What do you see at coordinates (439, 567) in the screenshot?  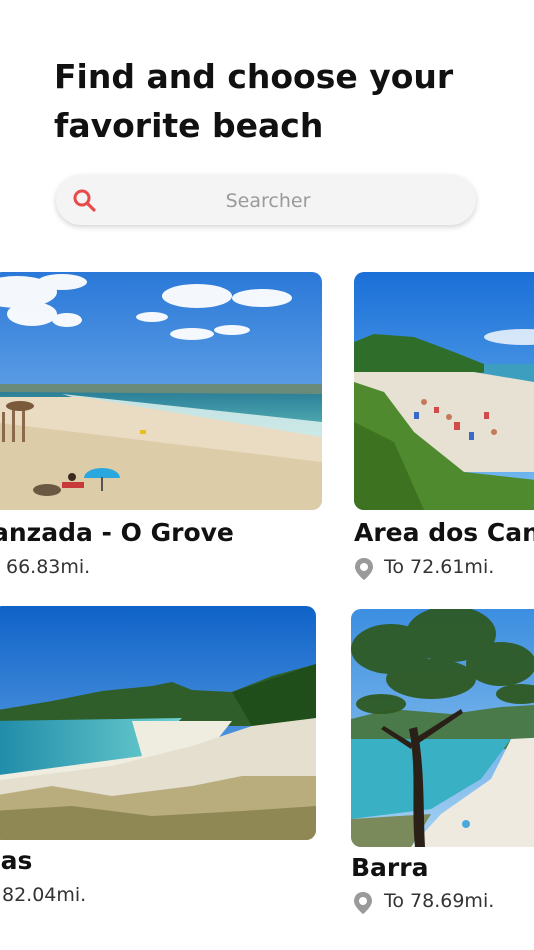 I see `beach-distance: To 72.61mi.` at bounding box center [439, 567].